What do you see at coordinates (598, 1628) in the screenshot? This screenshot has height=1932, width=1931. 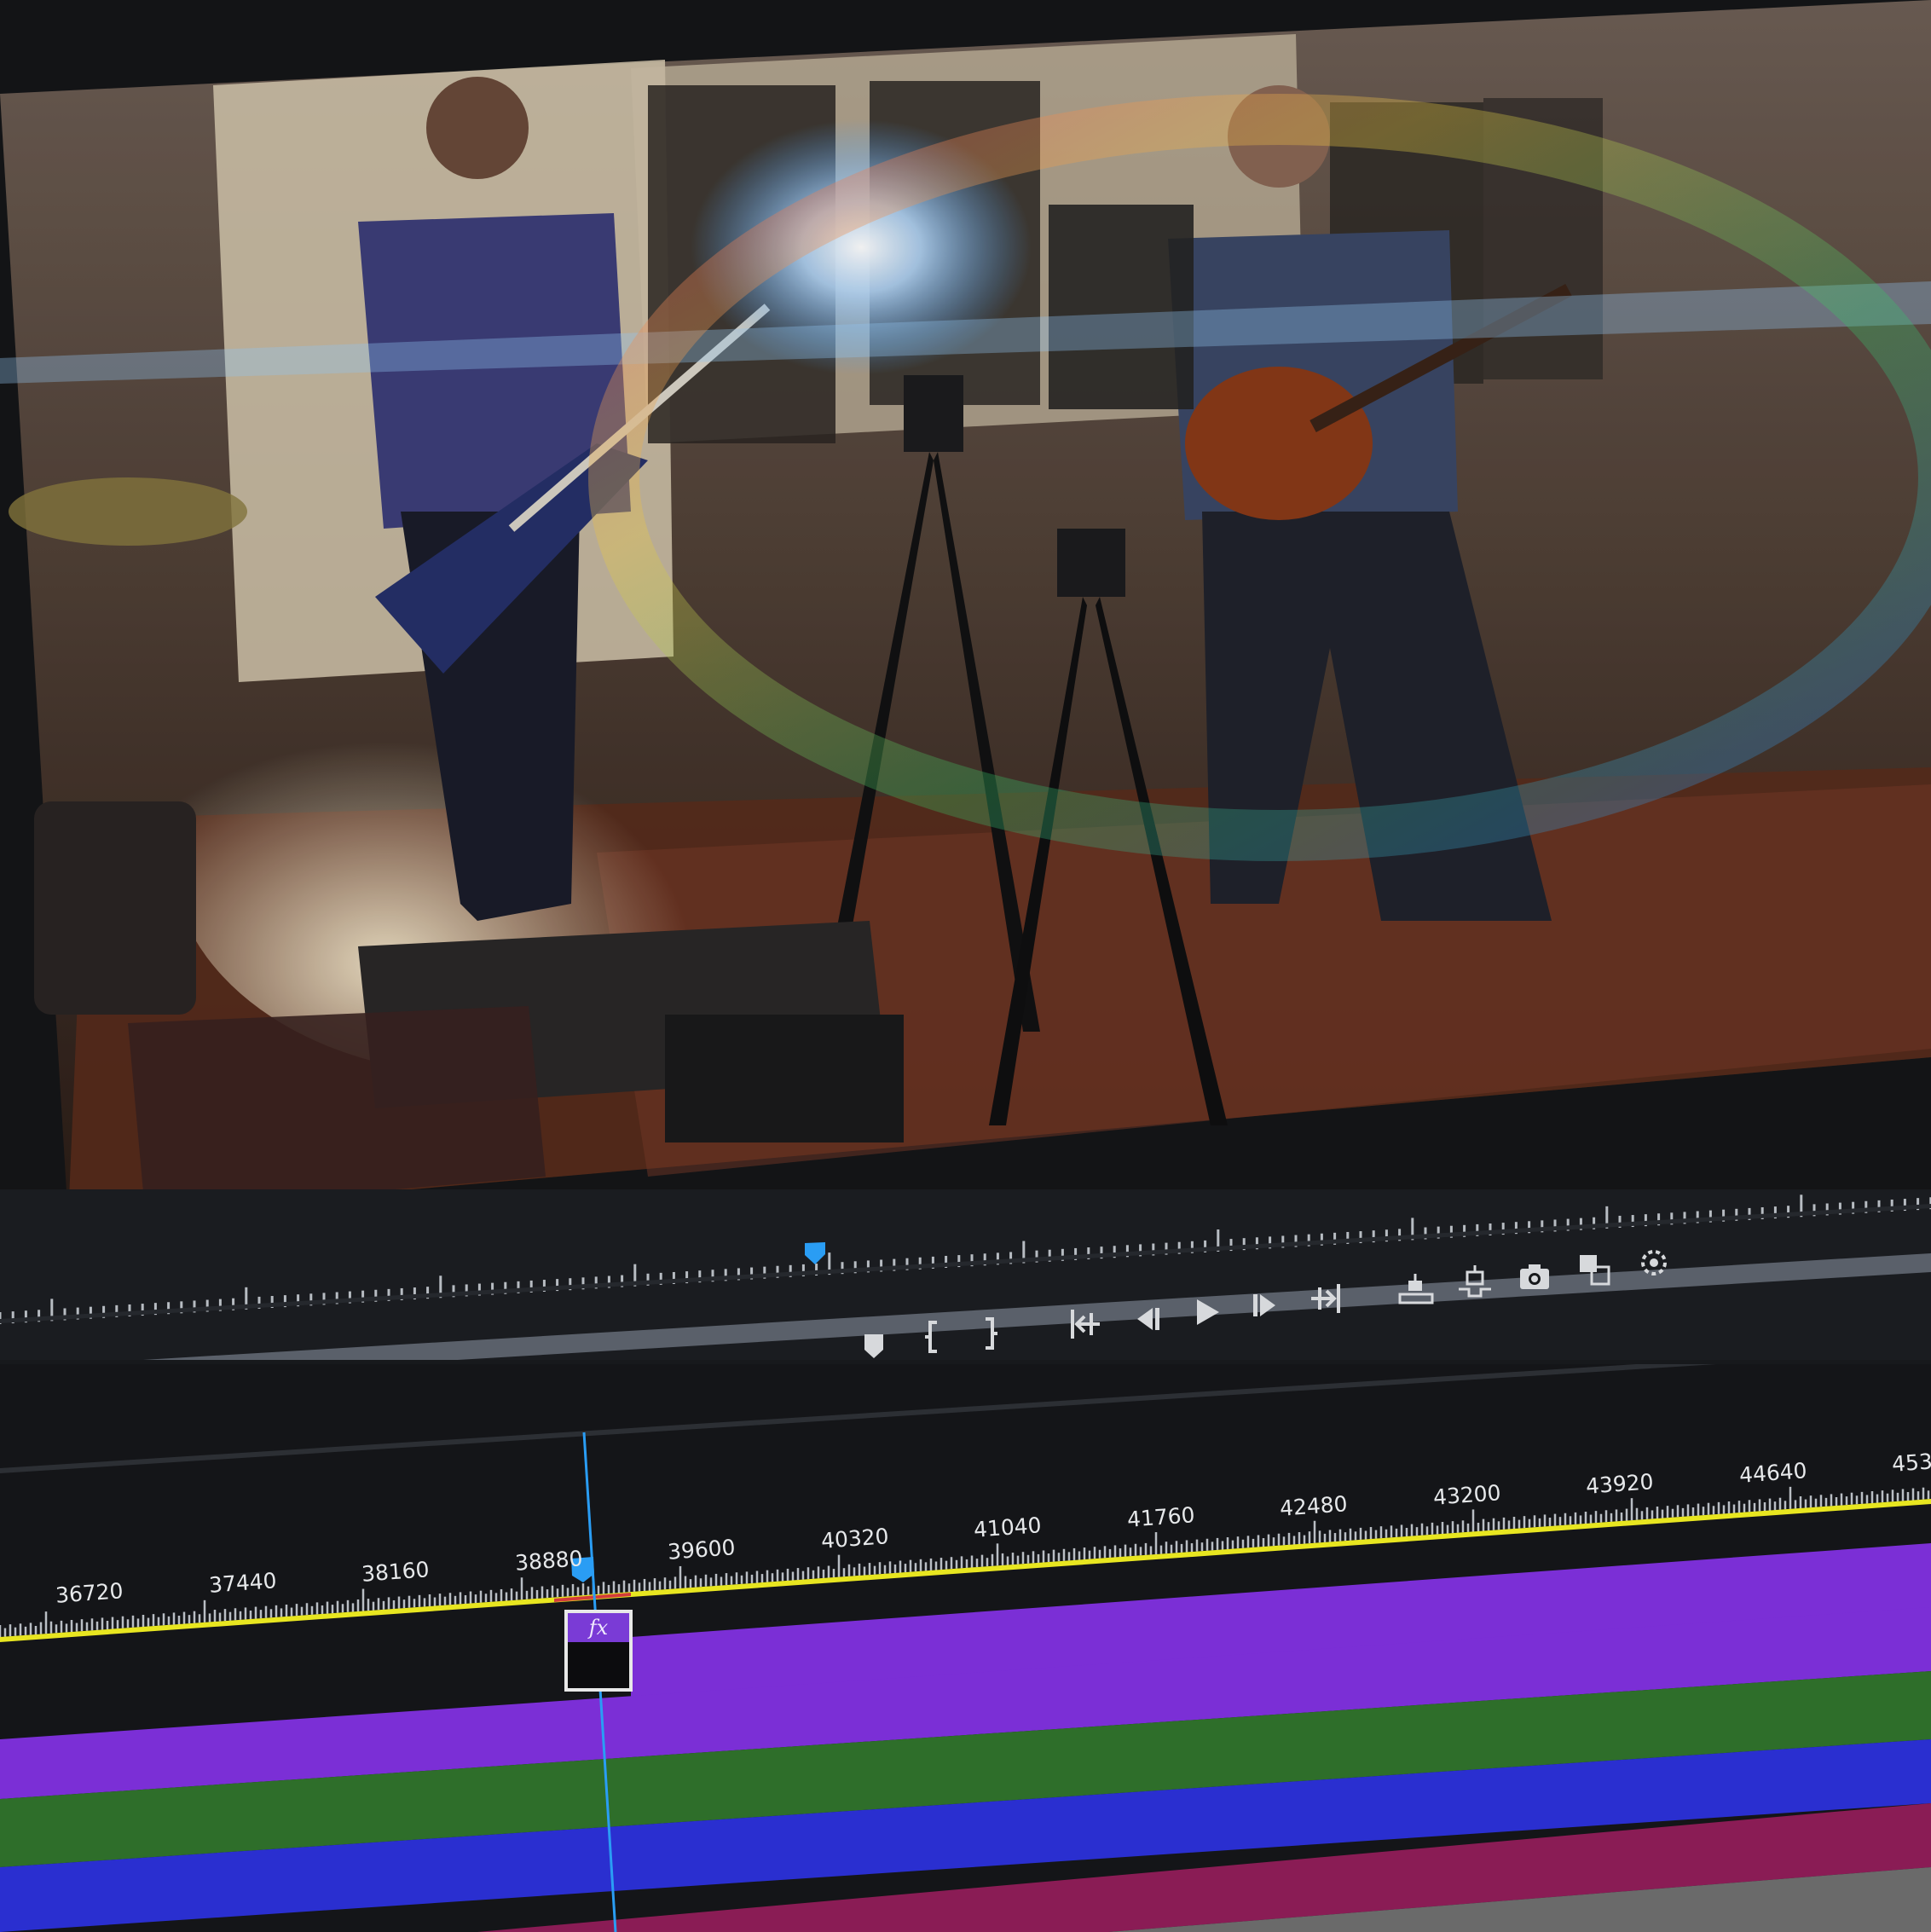 I see `fx-badge: fx` at bounding box center [598, 1628].